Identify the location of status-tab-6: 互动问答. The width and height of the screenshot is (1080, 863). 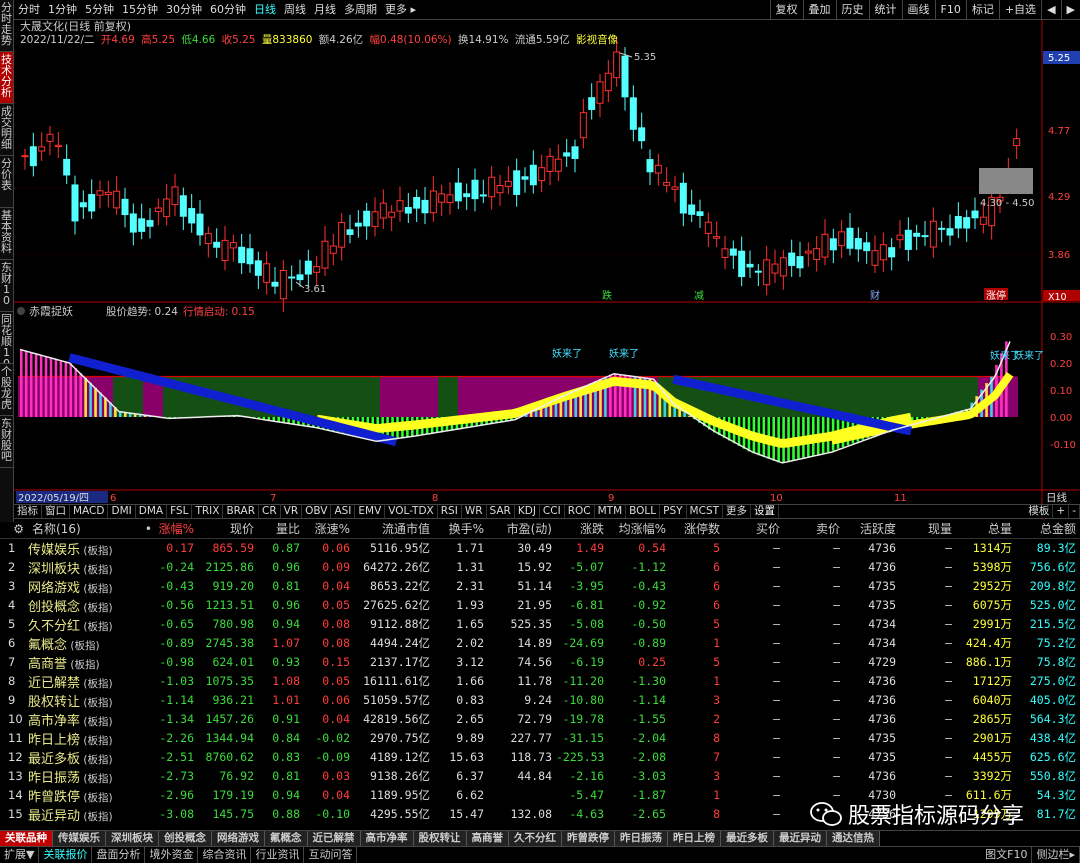
(331, 855).